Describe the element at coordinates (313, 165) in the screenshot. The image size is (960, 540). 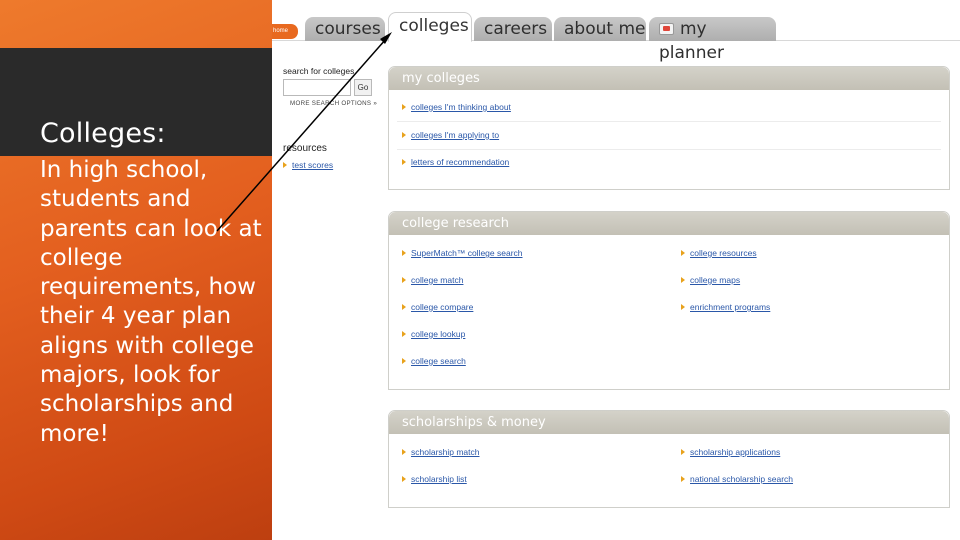
I see `test-scores-label: test scores` at that location.